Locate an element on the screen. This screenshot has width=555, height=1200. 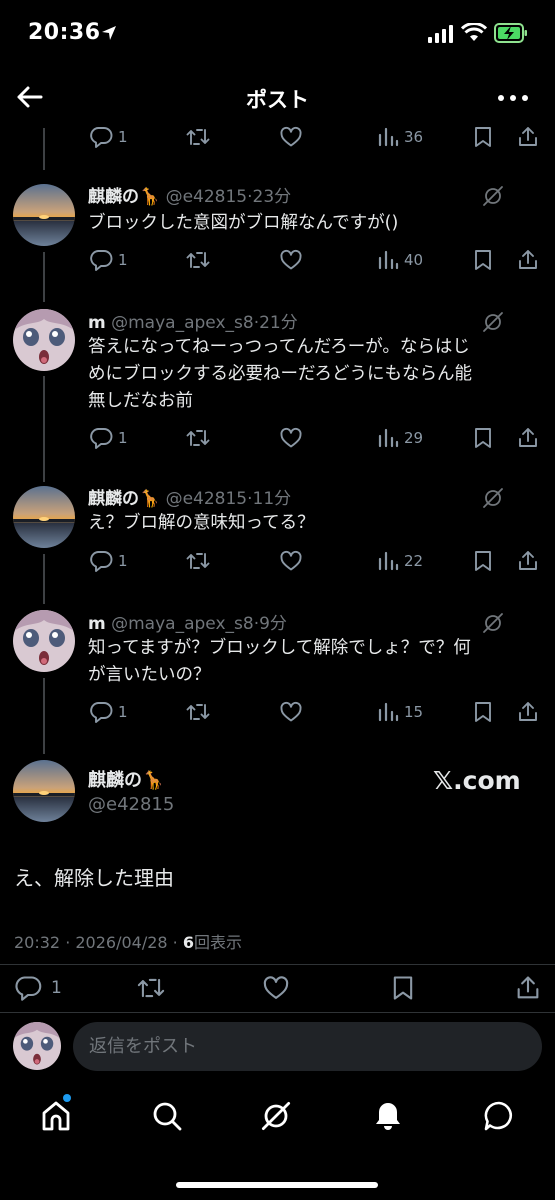
tab-grok is located at coordinates (276, 1116).